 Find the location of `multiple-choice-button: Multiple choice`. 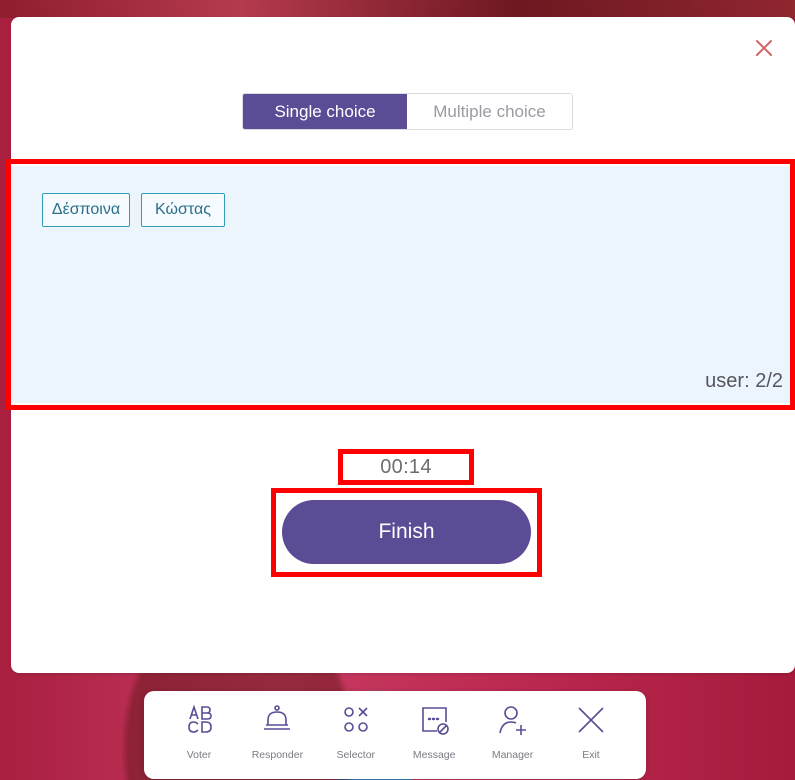

multiple-choice-button: Multiple choice is located at coordinates (489, 111).